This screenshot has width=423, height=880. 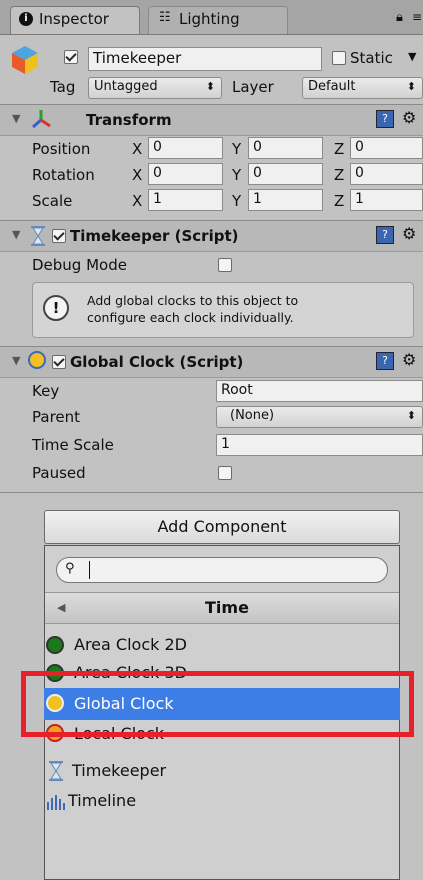 What do you see at coordinates (211, 120) in the screenshot?
I see `transform-header: ▼ Transform ? ⚙` at bounding box center [211, 120].